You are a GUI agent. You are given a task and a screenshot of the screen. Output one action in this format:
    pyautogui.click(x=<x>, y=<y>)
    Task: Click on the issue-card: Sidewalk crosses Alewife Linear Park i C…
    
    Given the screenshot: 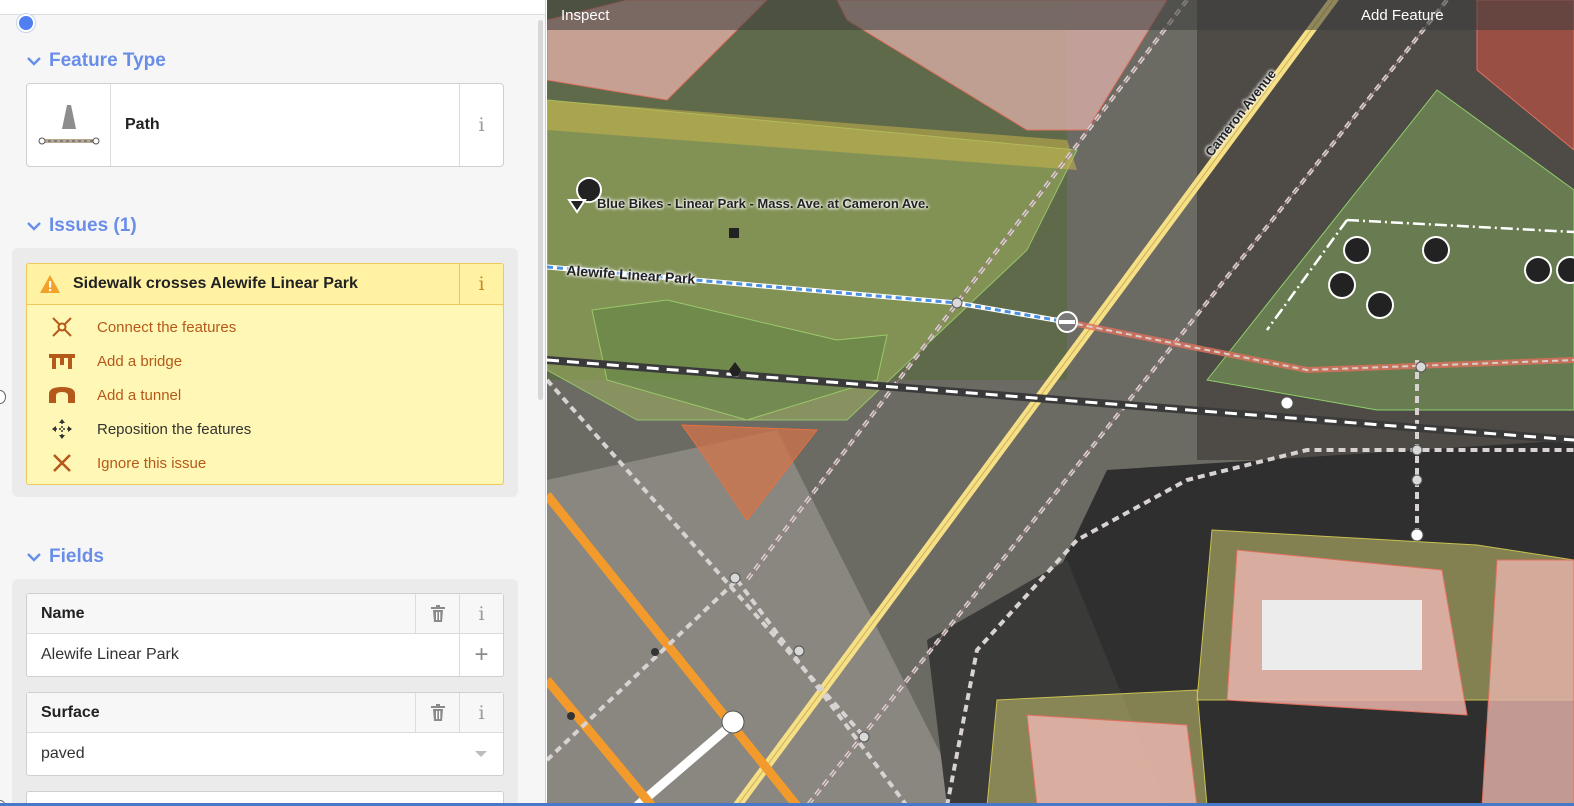 What is the action you would take?
    pyautogui.click(x=265, y=374)
    